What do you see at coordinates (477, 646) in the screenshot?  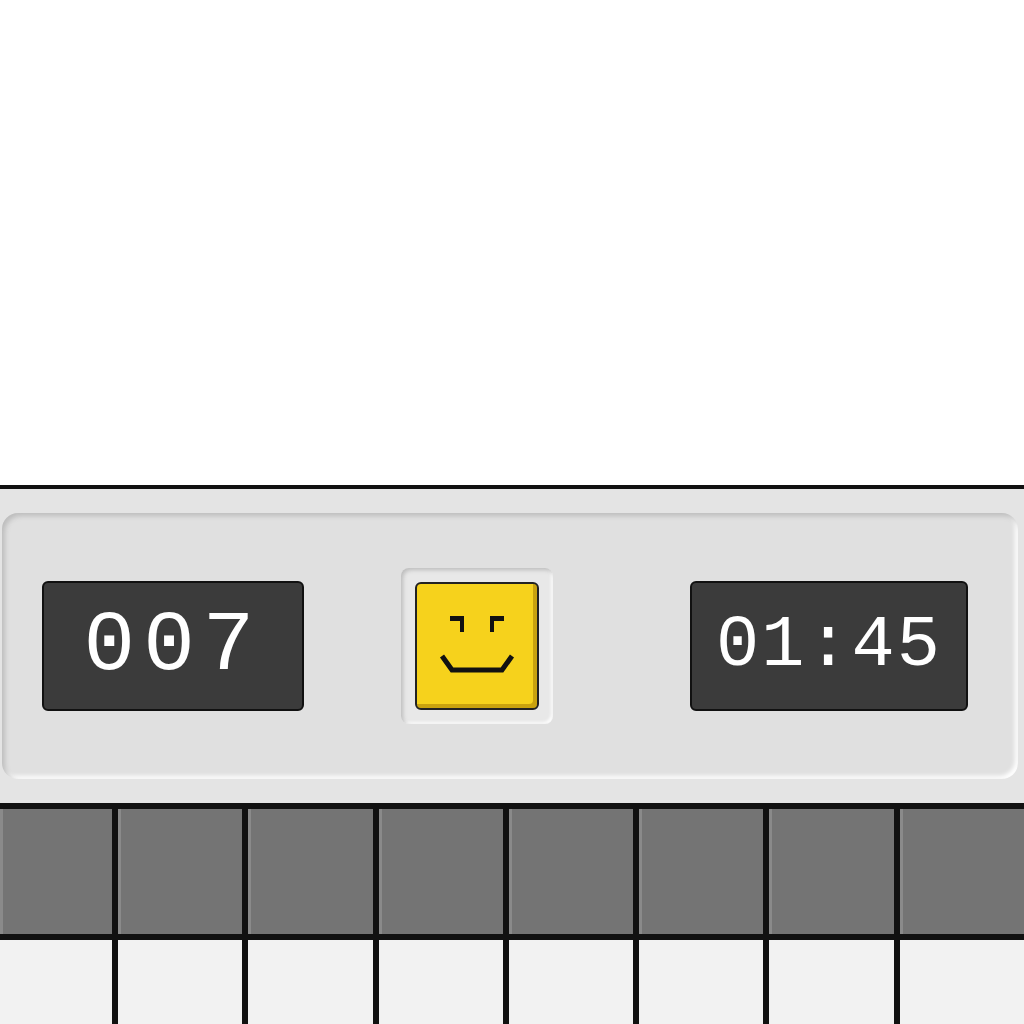 I see `reset-button` at bounding box center [477, 646].